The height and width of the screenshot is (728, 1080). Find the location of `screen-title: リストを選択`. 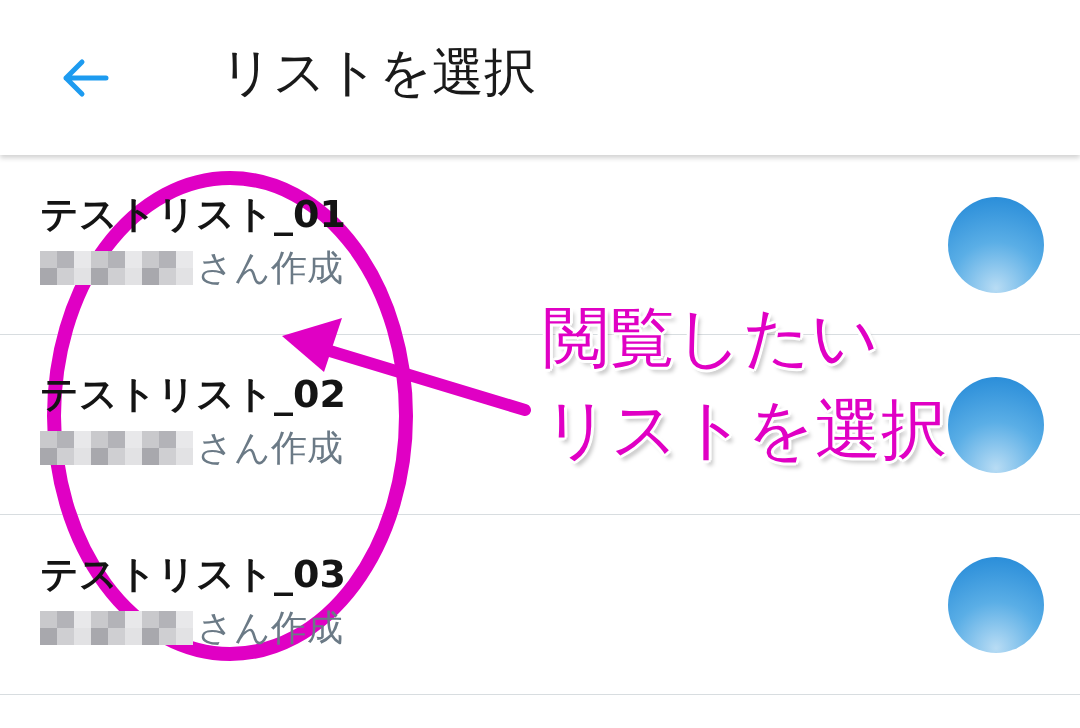

screen-title: リストを選択 is located at coordinates (378, 72).